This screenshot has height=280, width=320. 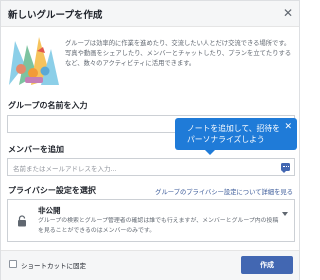 I want to click on dialog-header: 新しいグループを作成 ✕, so click(x=150, y=14).